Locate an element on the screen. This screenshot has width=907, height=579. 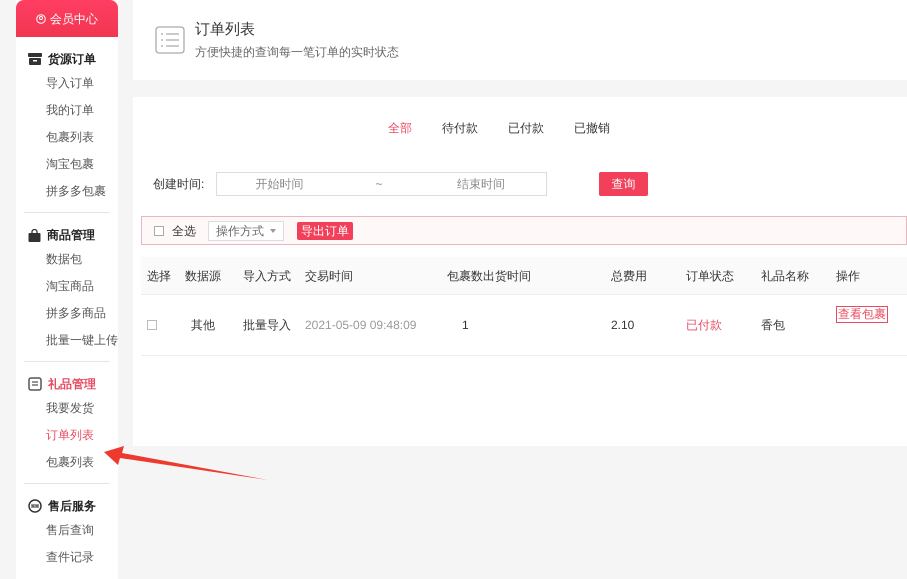
caret-icon is located at coordinates (273, 230).